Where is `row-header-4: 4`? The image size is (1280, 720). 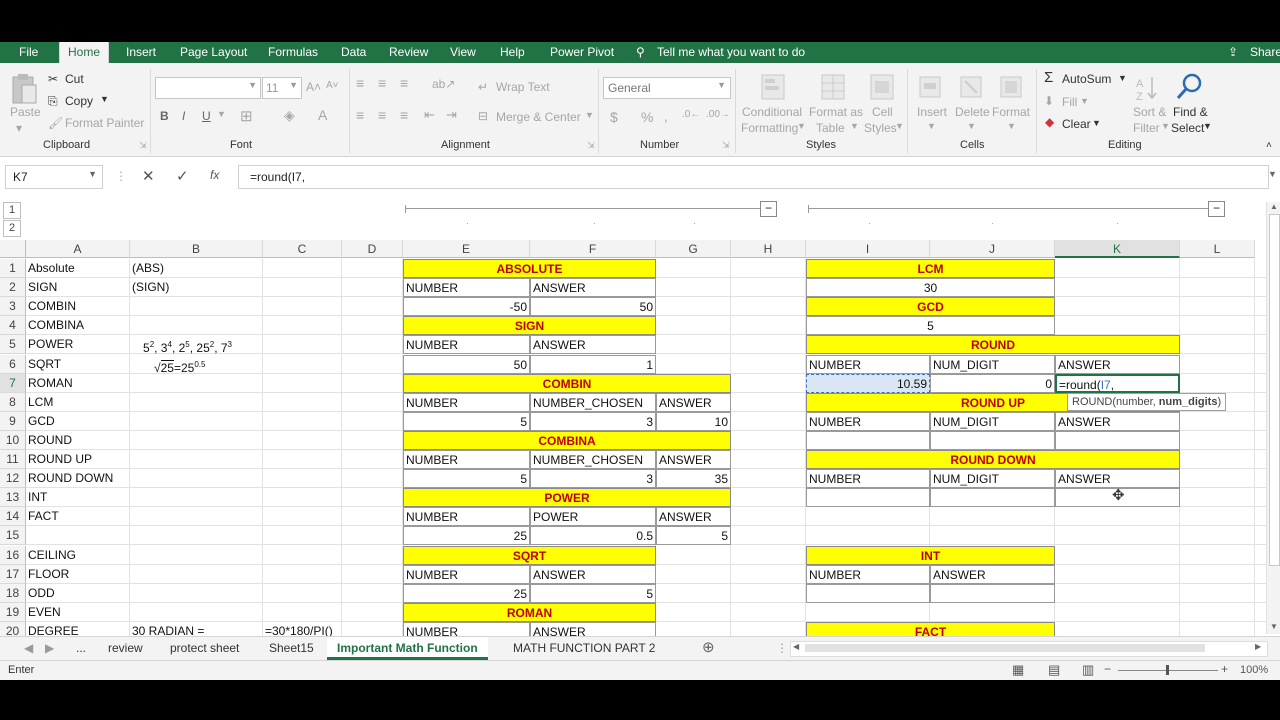 row-header-4: 4 is located at coordinates (13, 326).